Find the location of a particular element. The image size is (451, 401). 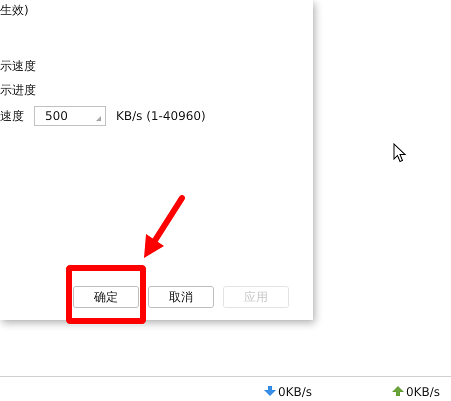

speed-input: 500 is located at coordinates (70, 116).